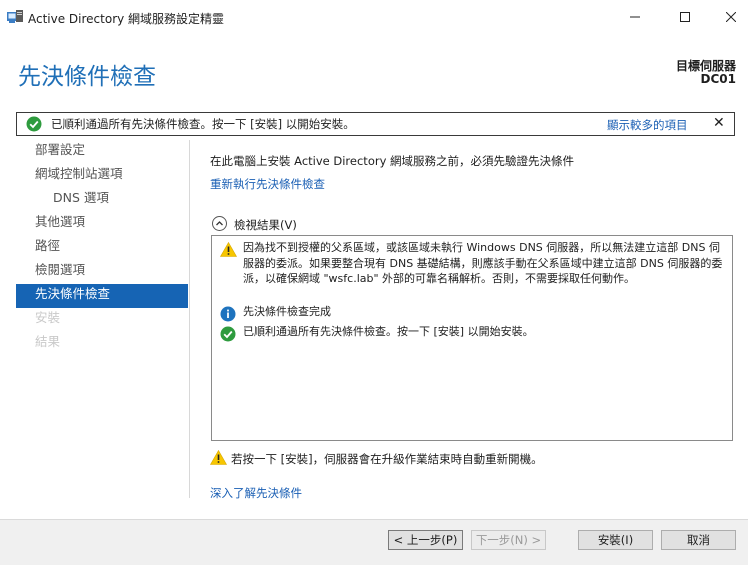 The image size is (748, 565). I want to click on close-window-button, so click(728, 17).